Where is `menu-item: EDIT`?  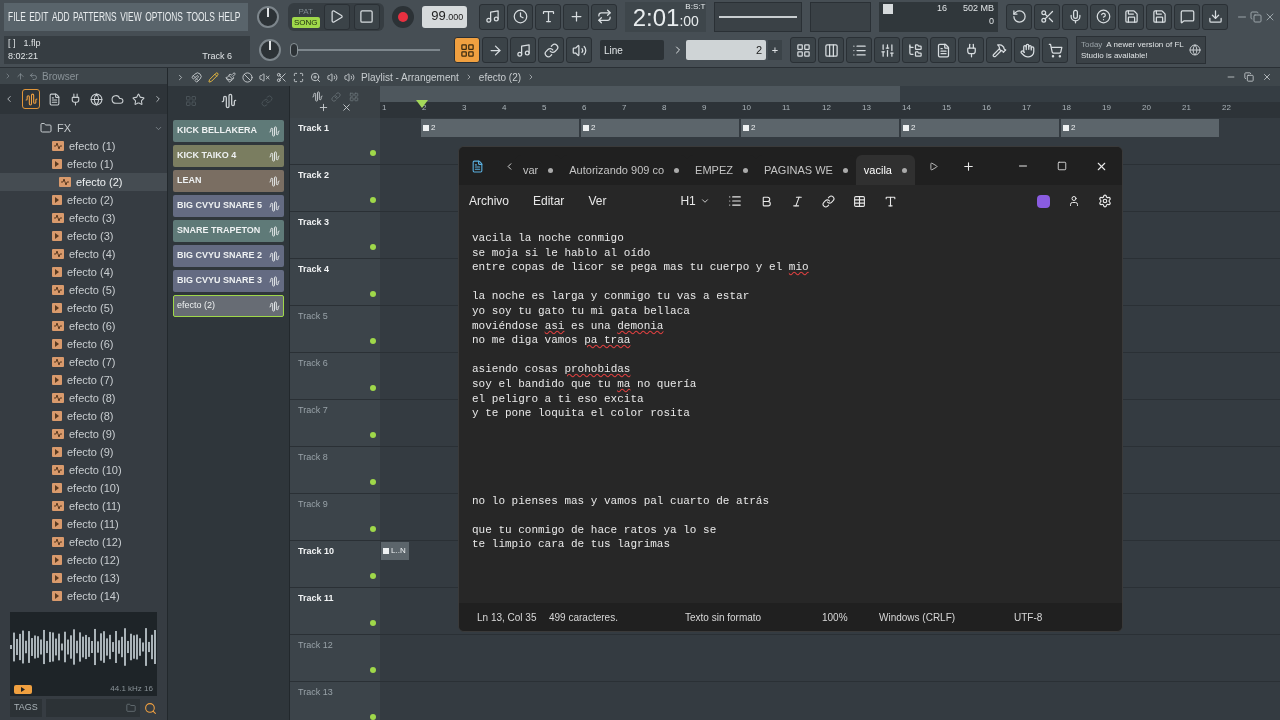 menu-item: EDIT is located at coordinates (39, 16).